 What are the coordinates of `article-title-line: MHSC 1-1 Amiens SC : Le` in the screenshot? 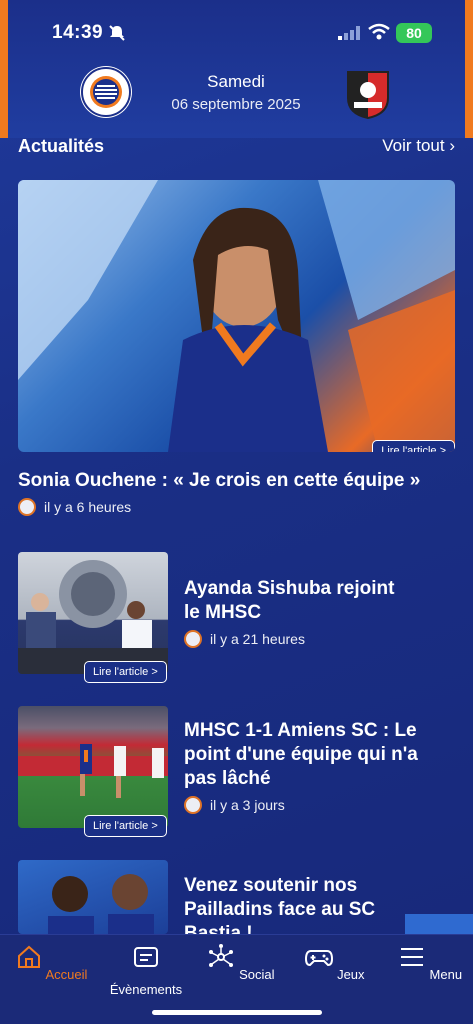 It's located at (300, 730).